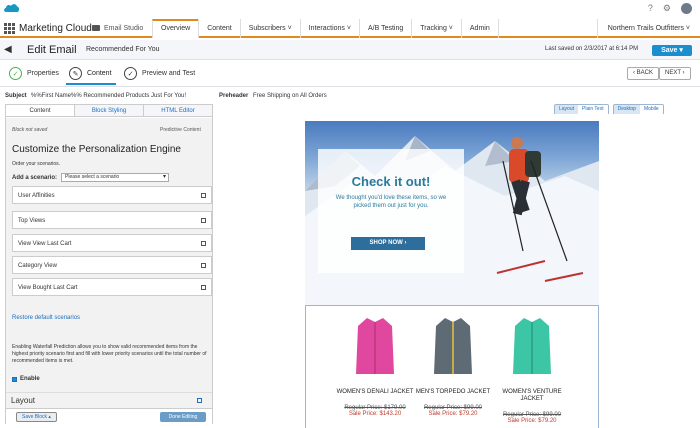  Describe the element at coordinates (30, 130) in the screenshot. I see `block-status: Block not saved` at that location.